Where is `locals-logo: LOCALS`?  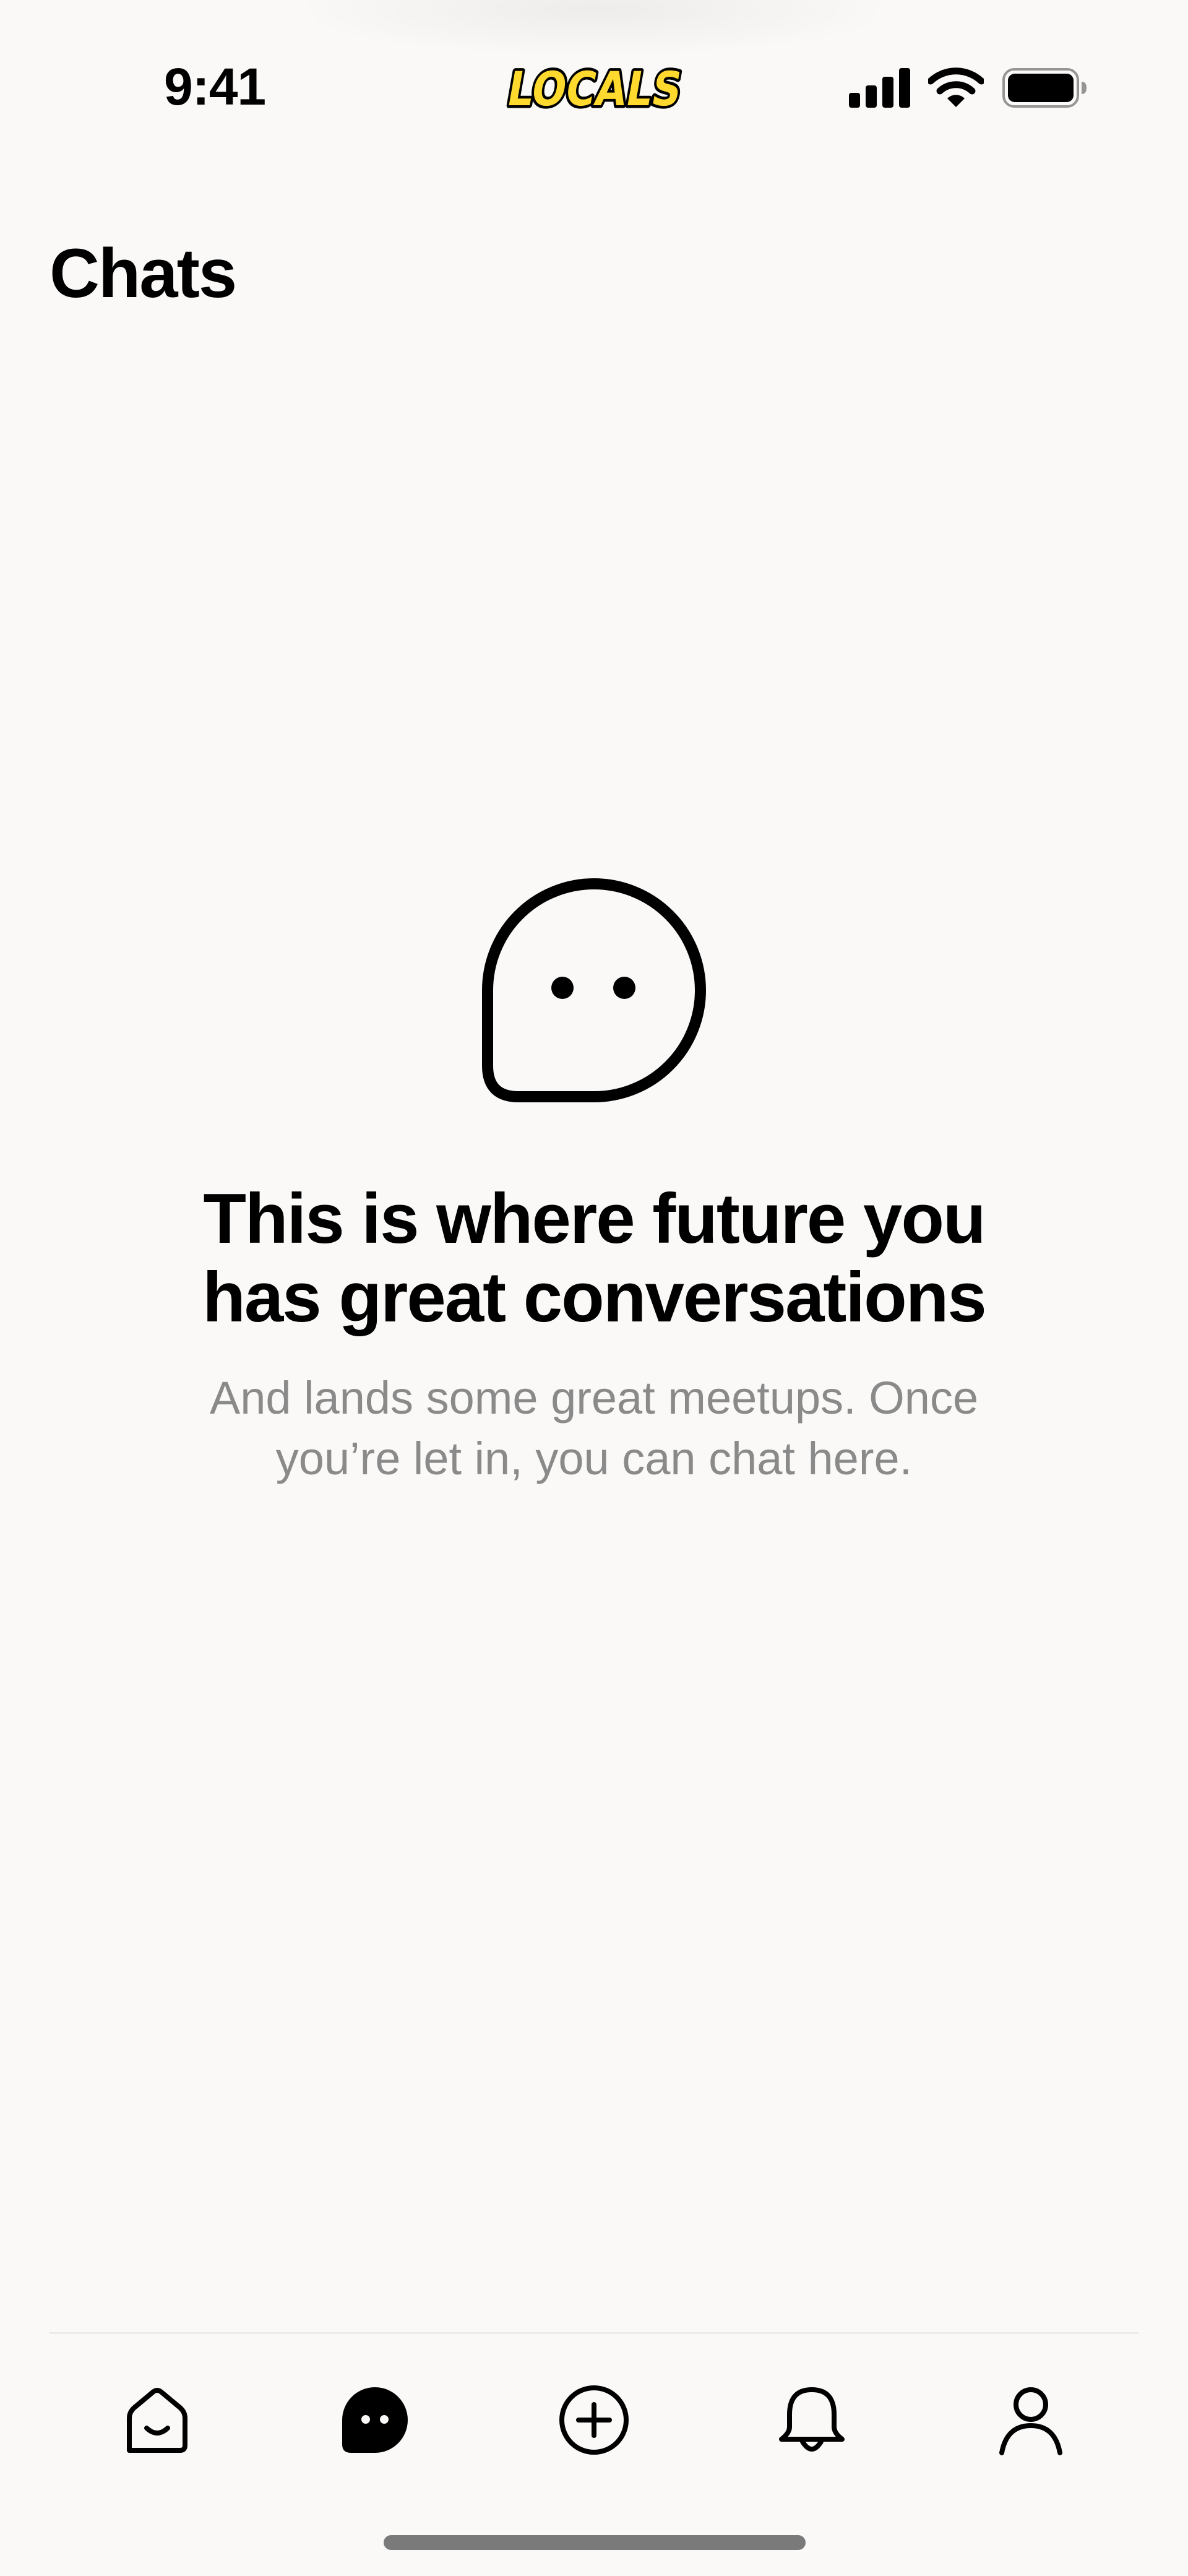
locals-logo: LOCALS is located at coordinates (594, 88).